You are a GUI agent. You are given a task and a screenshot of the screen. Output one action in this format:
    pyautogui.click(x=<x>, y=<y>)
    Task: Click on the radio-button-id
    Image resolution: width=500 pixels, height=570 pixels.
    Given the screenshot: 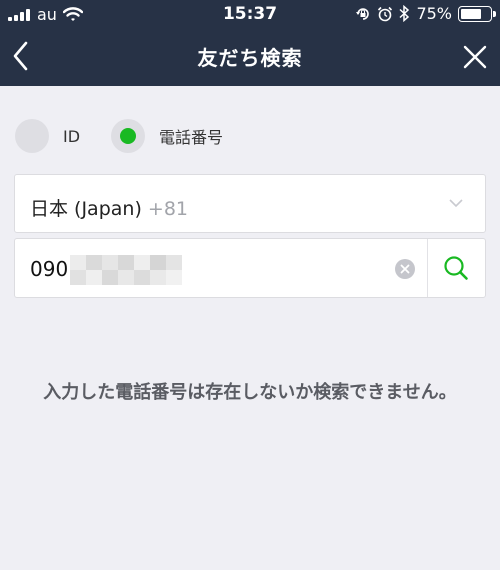 What is the action you would take?
    pyautogui.click(x=32, y=136)
    